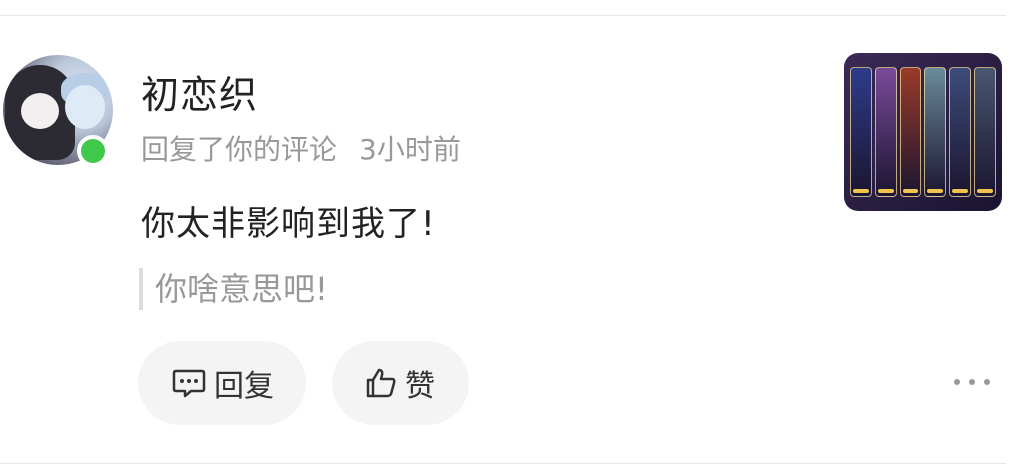 The image size is (1030, 468). Describe the element at coordinates (972, 382) in the screenshot. I see `more-options-icon` at that location.